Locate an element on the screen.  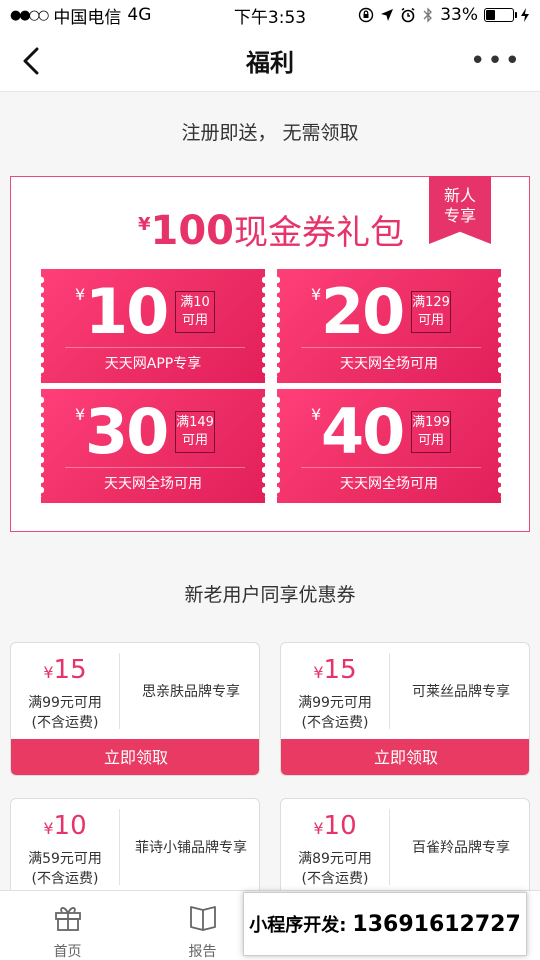
battery-fill is located at coordinates (491, 15).